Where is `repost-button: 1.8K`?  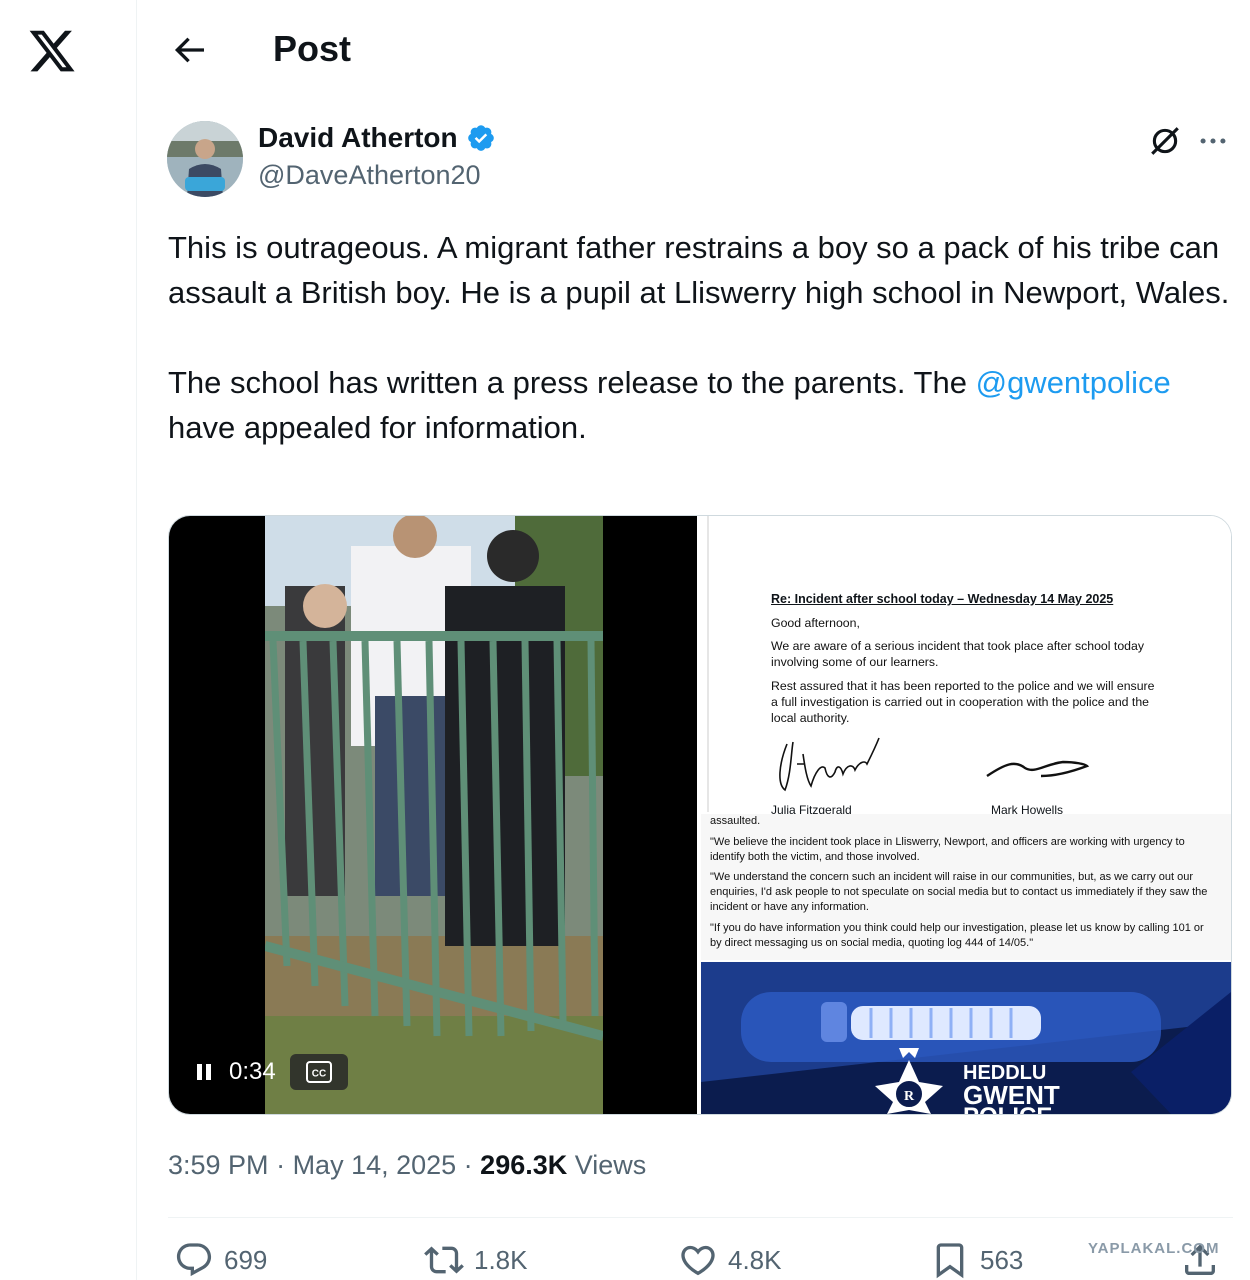 repost-button: 1.8K is located at coordinates (476, 1260).